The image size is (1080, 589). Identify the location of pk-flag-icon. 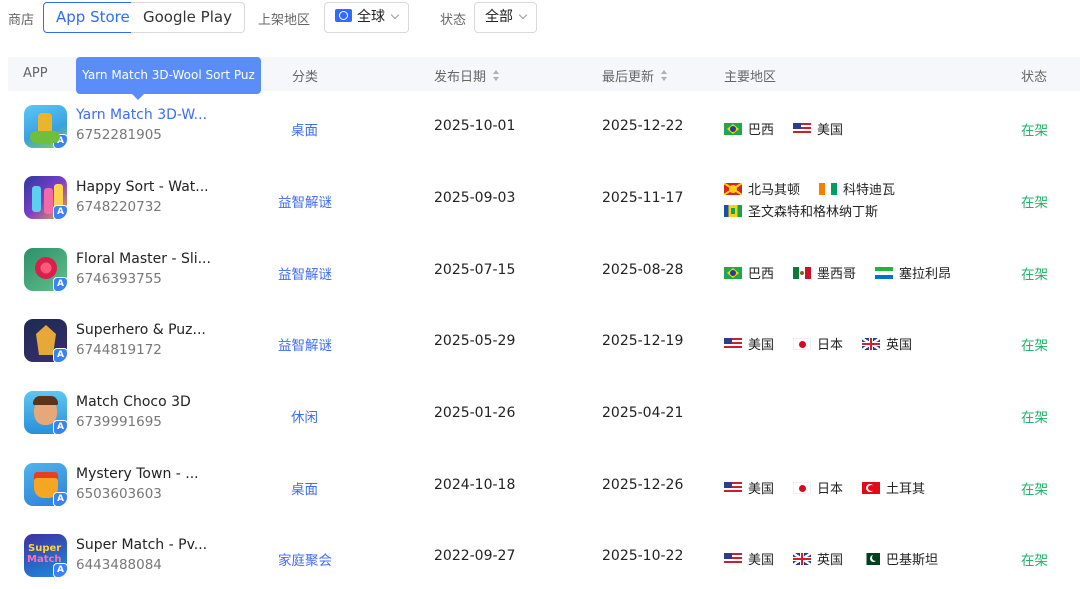
(871, 559).